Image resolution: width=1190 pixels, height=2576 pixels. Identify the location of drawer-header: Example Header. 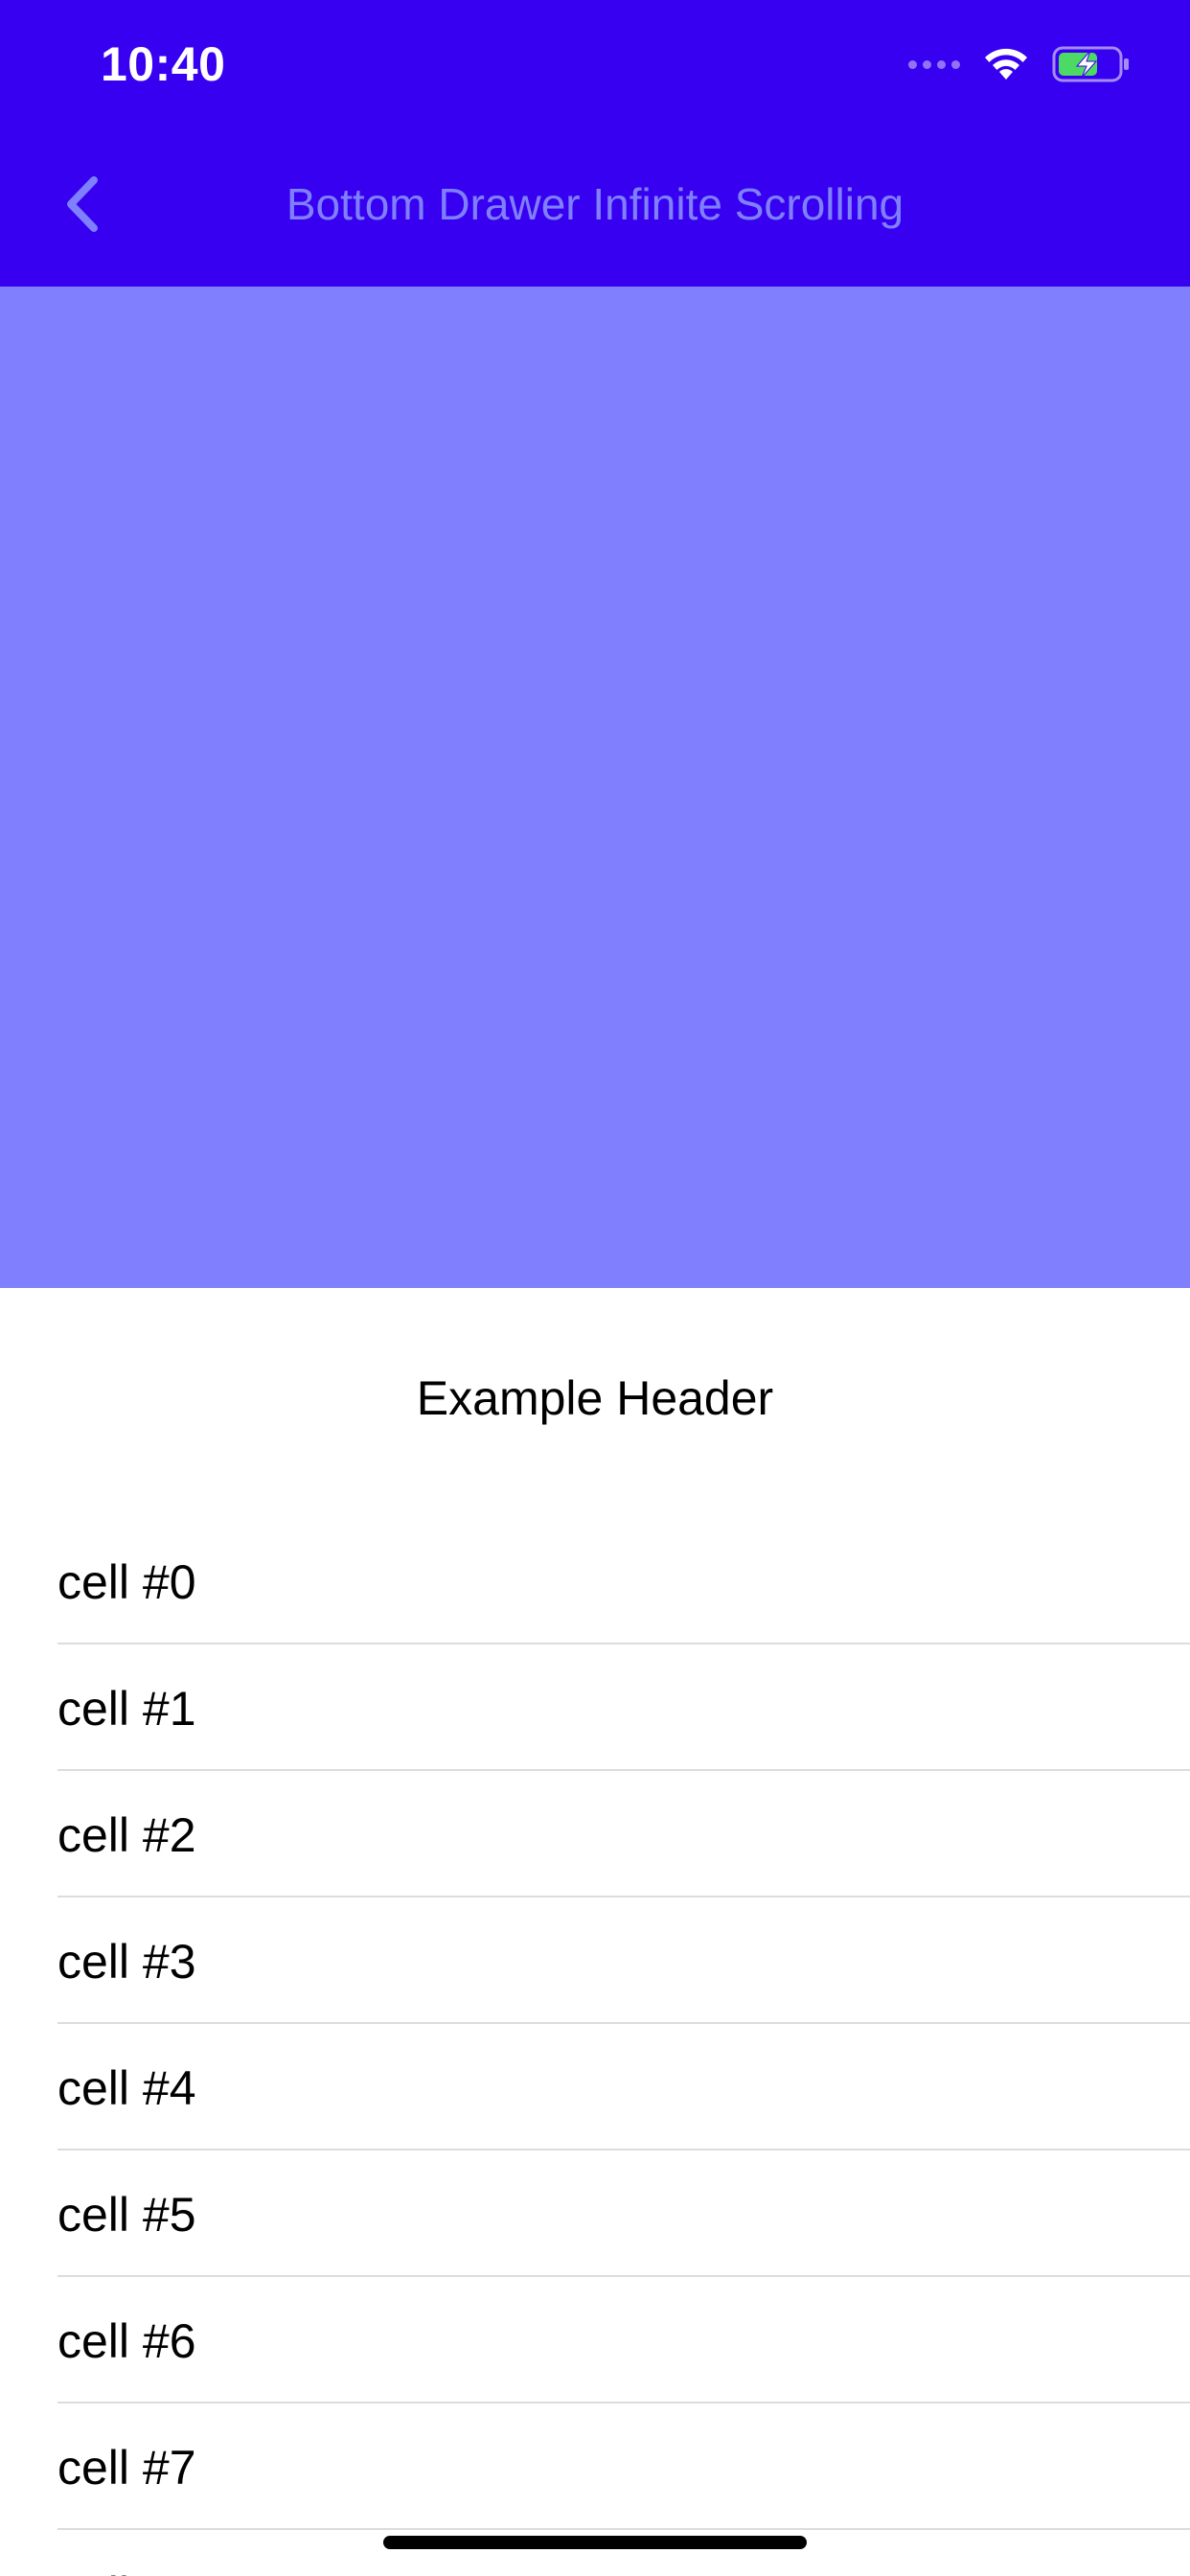
(595, 1398).